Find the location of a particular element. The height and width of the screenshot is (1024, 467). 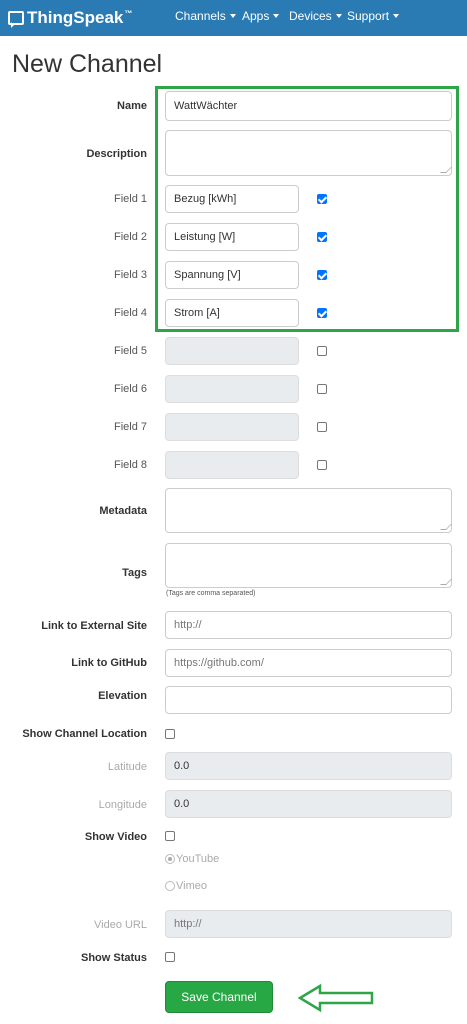

nav-channels-label: Channels is located at coordinates (200, 16).